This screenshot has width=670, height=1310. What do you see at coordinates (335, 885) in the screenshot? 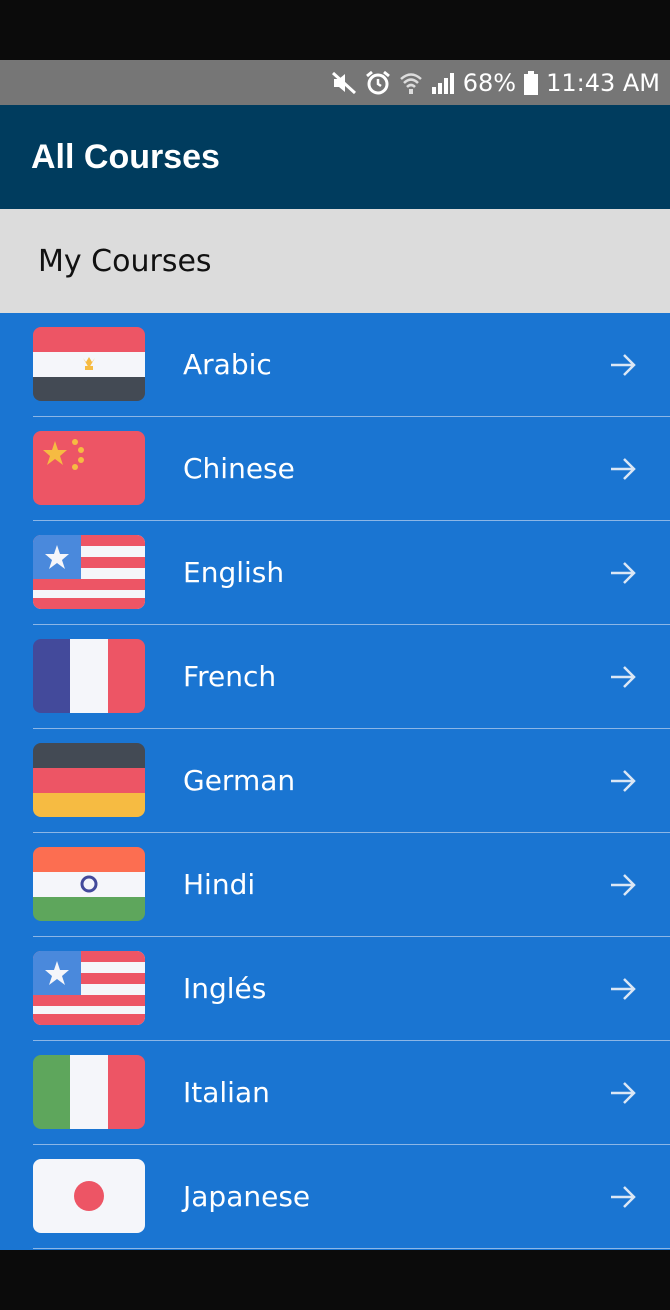
I see `course-item-hindi: Hindi` at bounding box center [335, 885].